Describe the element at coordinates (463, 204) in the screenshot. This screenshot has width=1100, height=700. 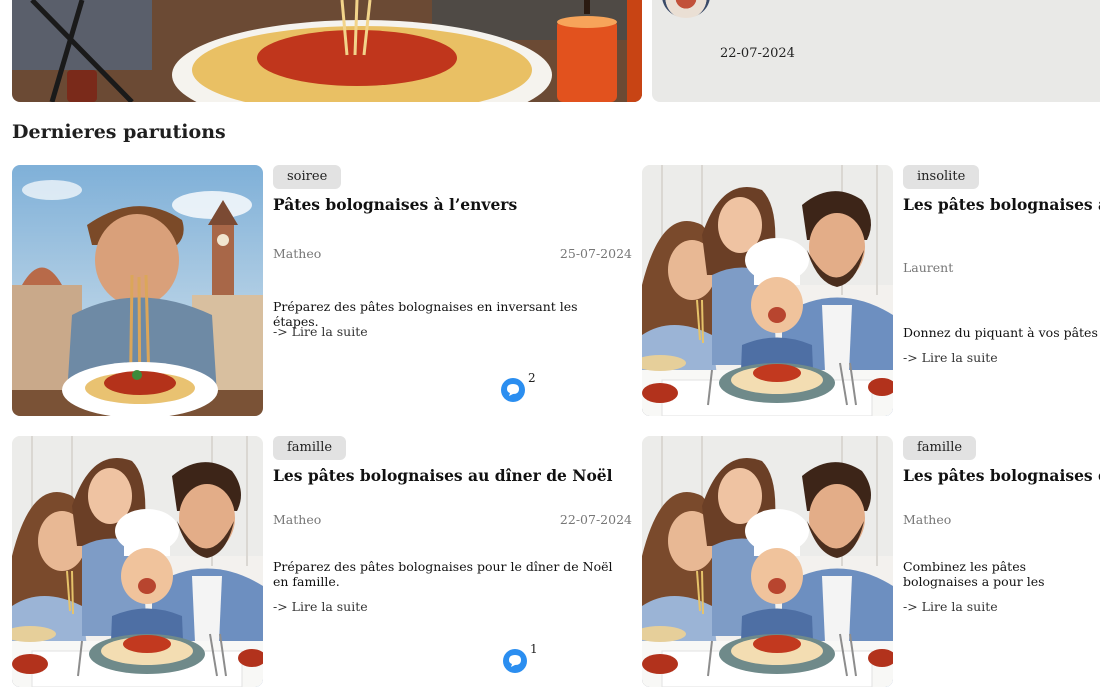
I see `article-title: Pâtes bolognaises à l’envers` at that location.